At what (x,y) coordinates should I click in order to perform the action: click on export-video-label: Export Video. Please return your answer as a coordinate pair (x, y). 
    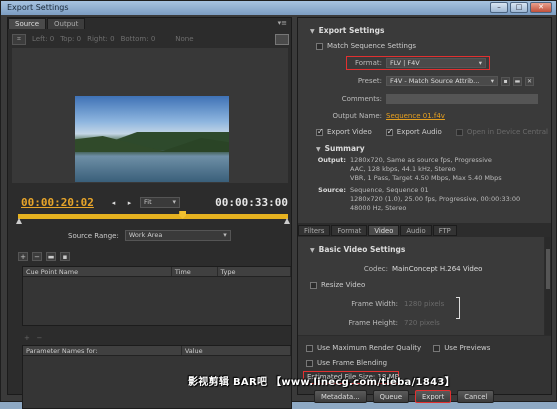
    Looking at the image, I should click on (349, 132).